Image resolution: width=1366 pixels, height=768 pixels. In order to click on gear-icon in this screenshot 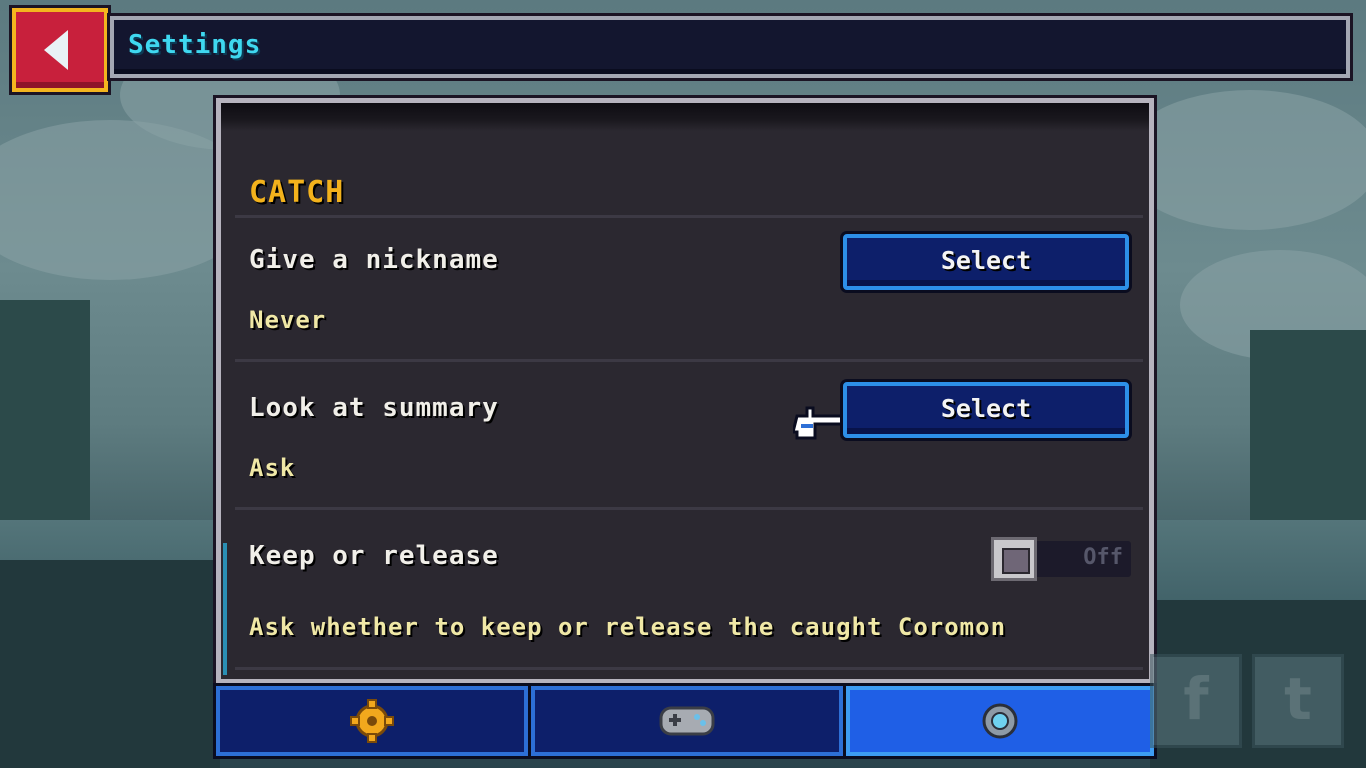, I will do `click(372, 721)`.